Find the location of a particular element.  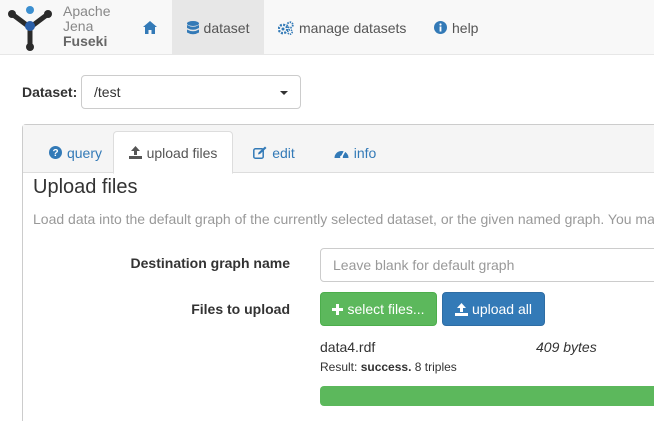

dataset-label: Dataset: is located at coordinates (50, 92).